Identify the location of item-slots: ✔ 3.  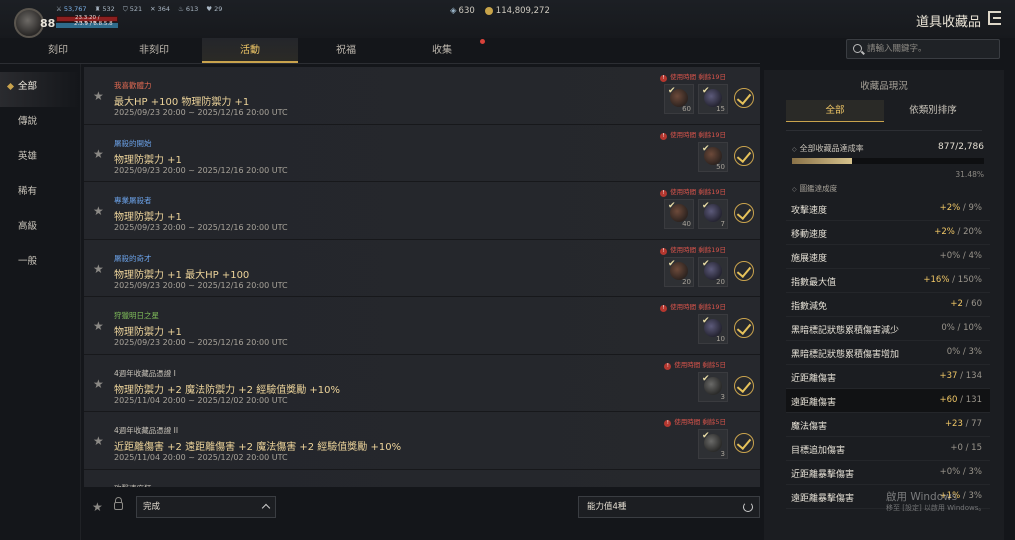
(713, 444).